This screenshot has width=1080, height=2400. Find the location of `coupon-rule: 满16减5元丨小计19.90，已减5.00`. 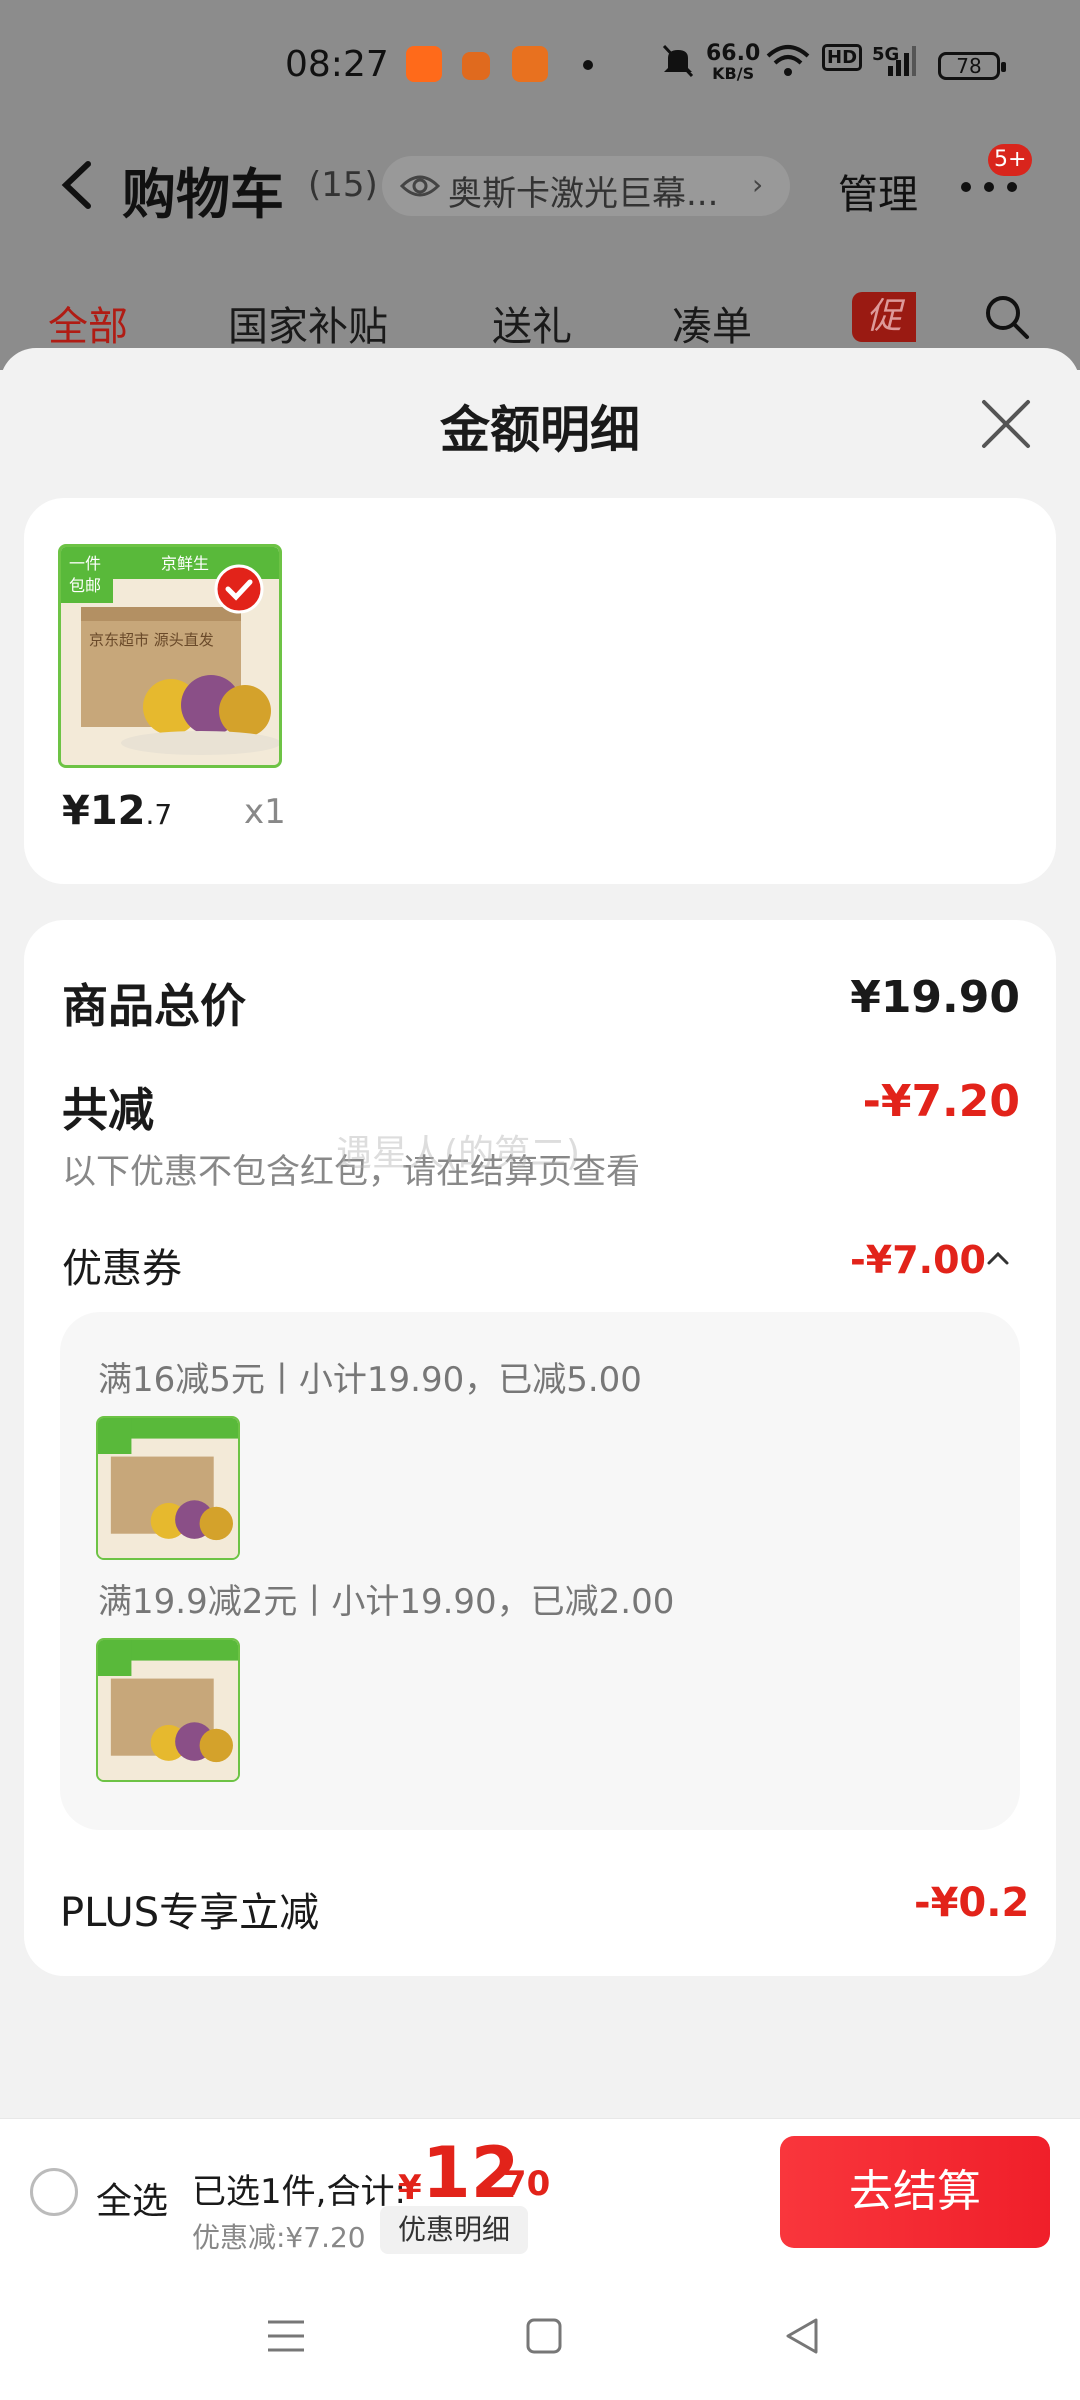

coupon-rule: 满16减5元丨小计19.90，已减5.00 is located at coordinates (370, 1380).